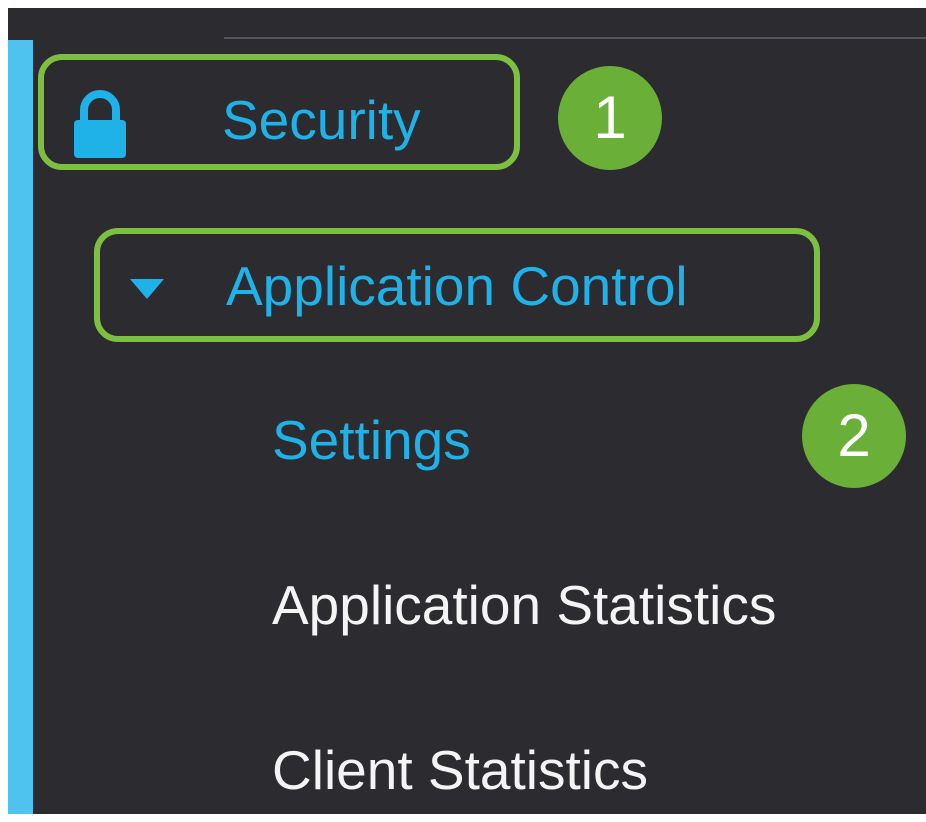  I want to click on submenu-item-application-statistics: Application Statistics, so click(524, 605).